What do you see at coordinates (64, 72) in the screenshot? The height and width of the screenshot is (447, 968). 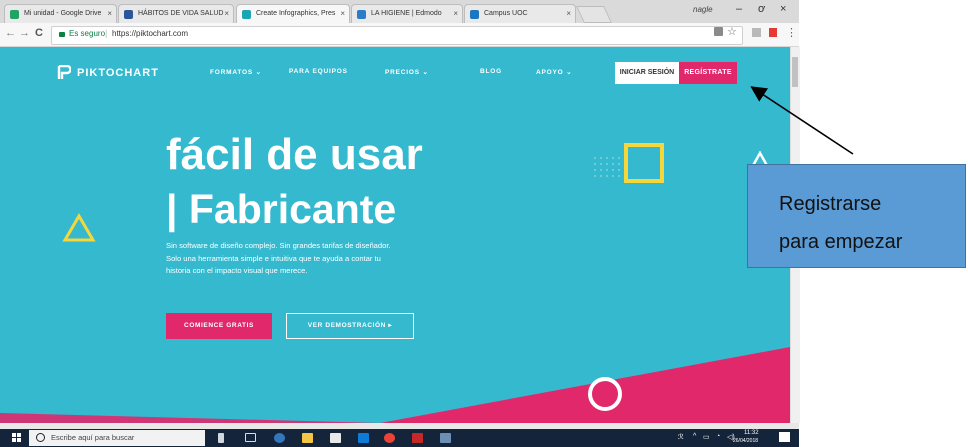 I see `piktochart-logo-icon` at bounding box center [64, 72].